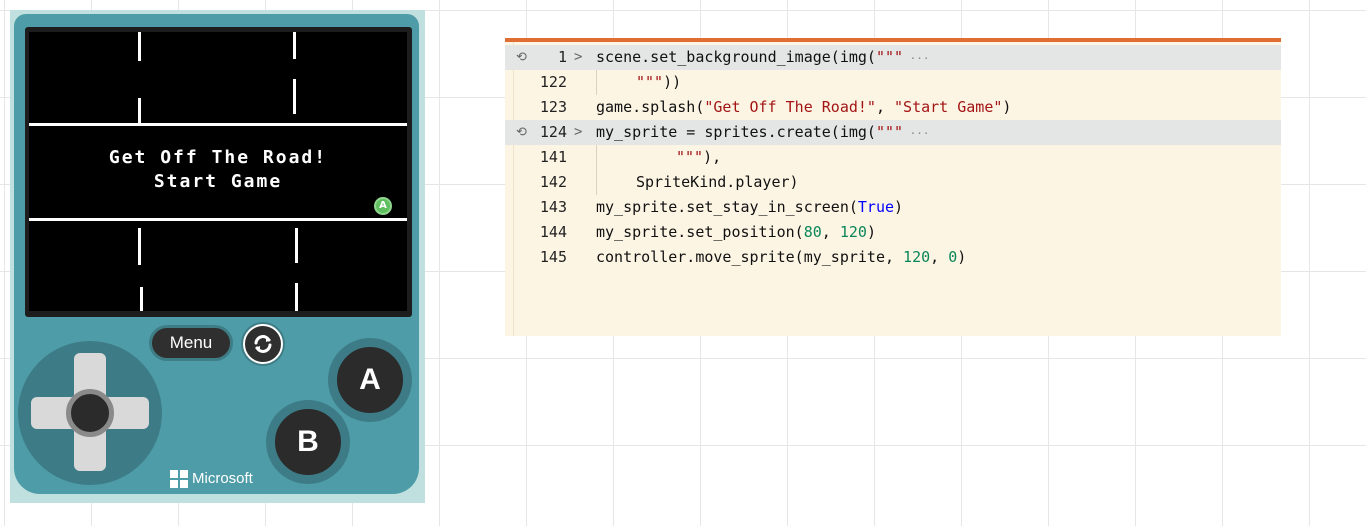 This screenshot has width=1366, height=526. Describe the element at coordinates (383, 206) in the screenshot. I see `press-a-icon: A` at that location.